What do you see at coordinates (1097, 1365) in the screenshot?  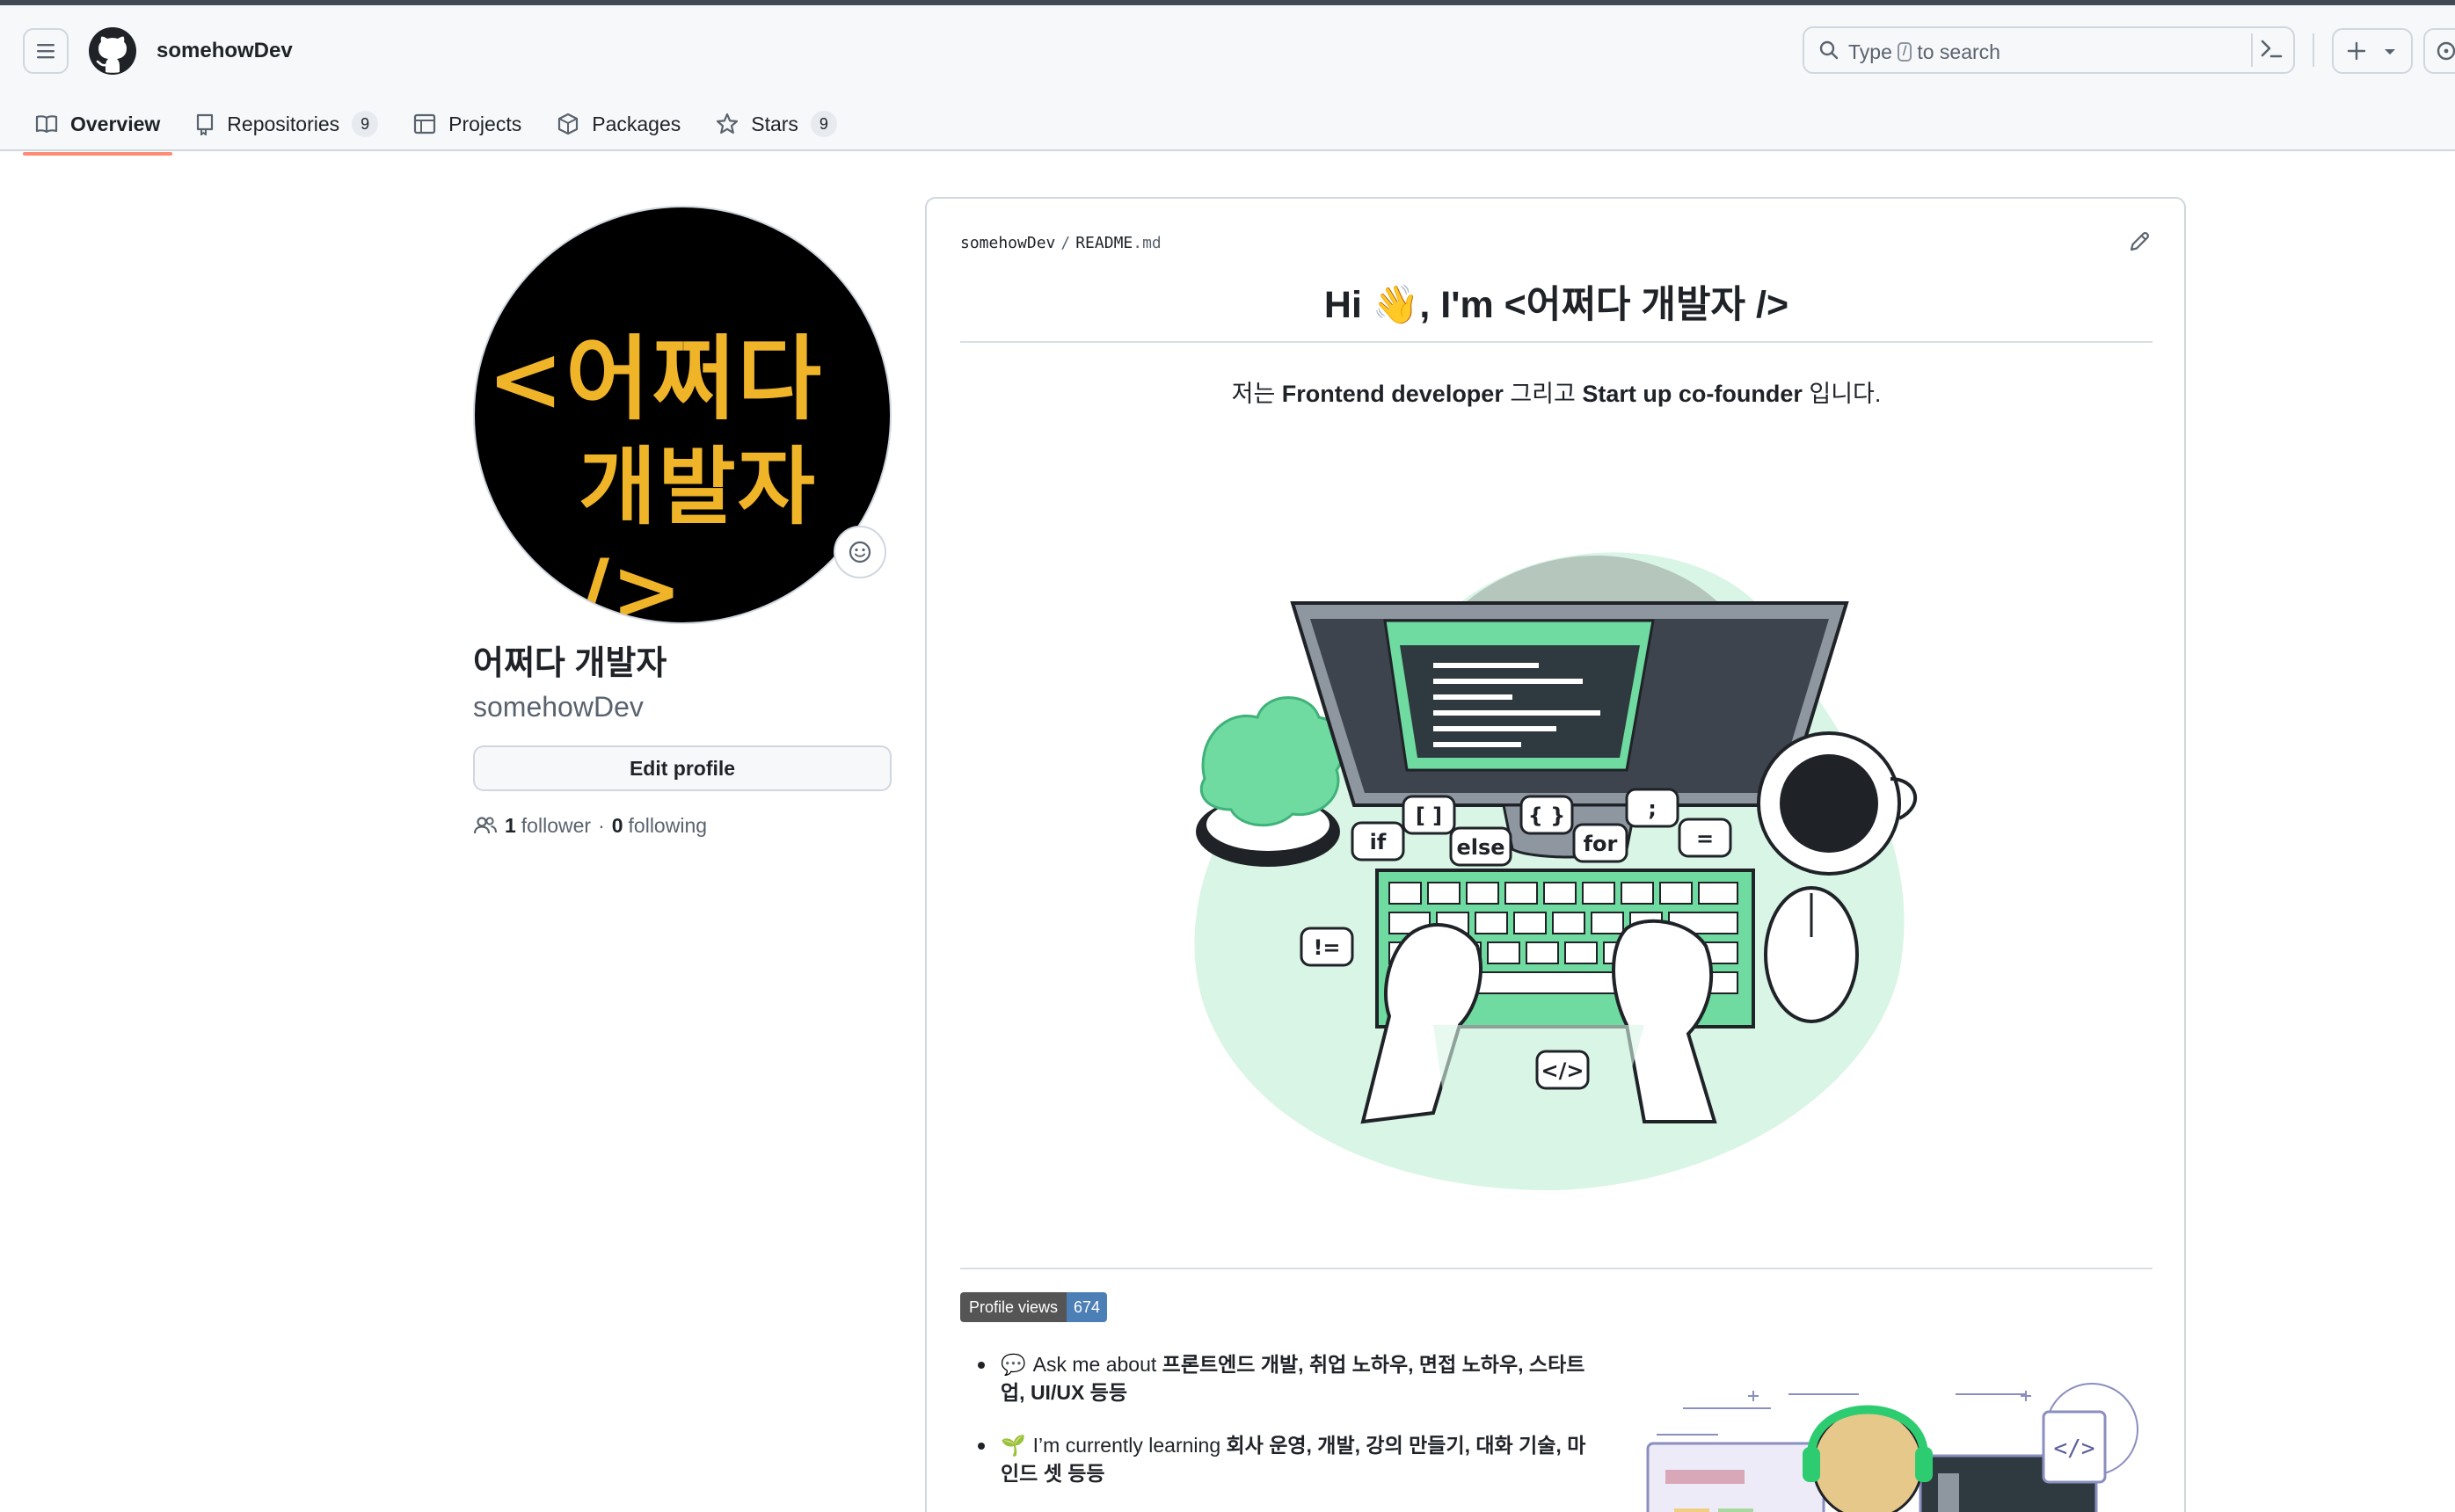 I see `bullet-text: Ask me about` at bounding box center [1097, 1365].